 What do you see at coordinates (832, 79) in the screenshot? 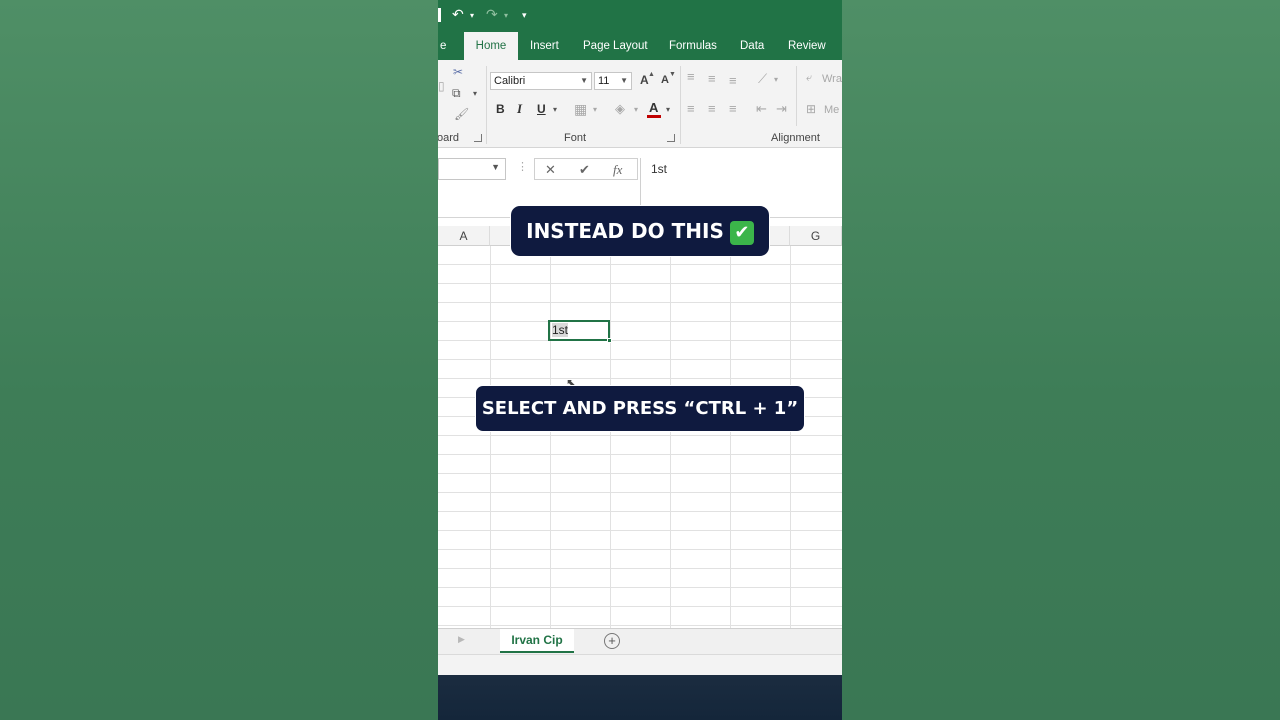
I see `wrap-text-label: Wra` at bounding box center [832, 79].